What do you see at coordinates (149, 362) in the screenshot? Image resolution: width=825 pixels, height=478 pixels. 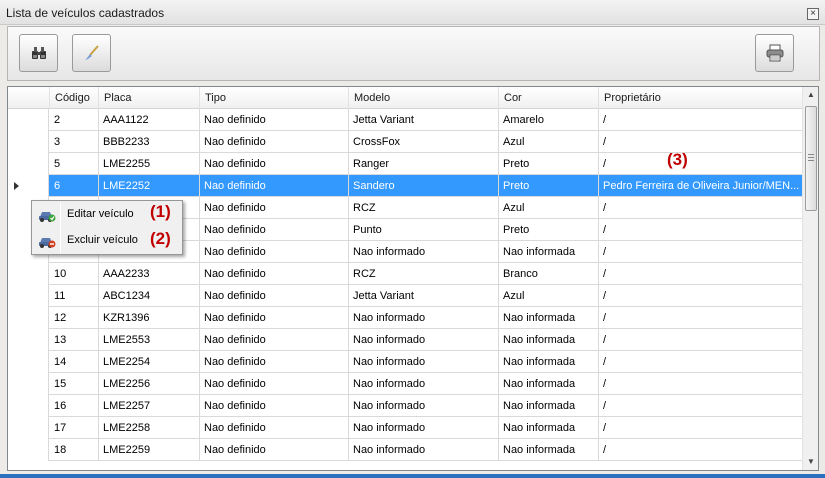 I see `cell-placa: LME2254` at bounding box center [149, 362].